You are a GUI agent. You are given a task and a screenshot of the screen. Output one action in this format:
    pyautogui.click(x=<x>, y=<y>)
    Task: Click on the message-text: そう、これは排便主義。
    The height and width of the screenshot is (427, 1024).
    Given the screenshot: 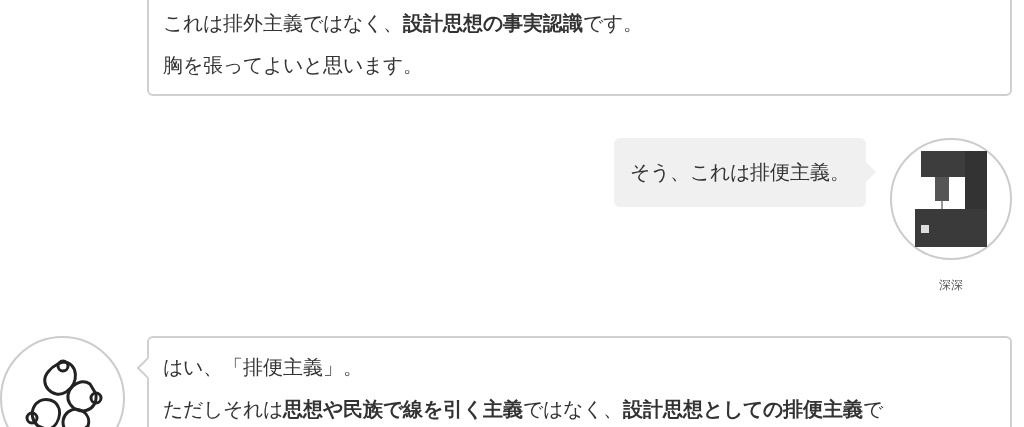 What is the action you would take?
    pyautogui.click(x=740, y=172)
    